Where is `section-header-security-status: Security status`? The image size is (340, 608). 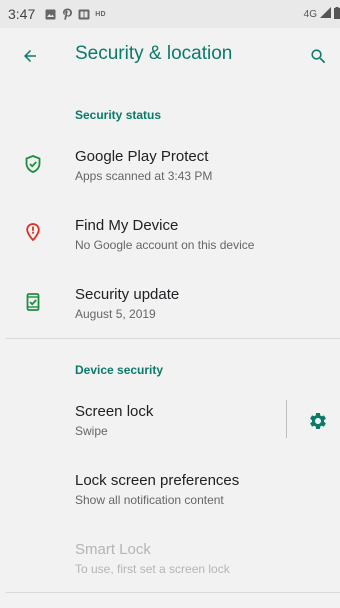
section-header-security-status: Security status is located at coordinates (118, 115).